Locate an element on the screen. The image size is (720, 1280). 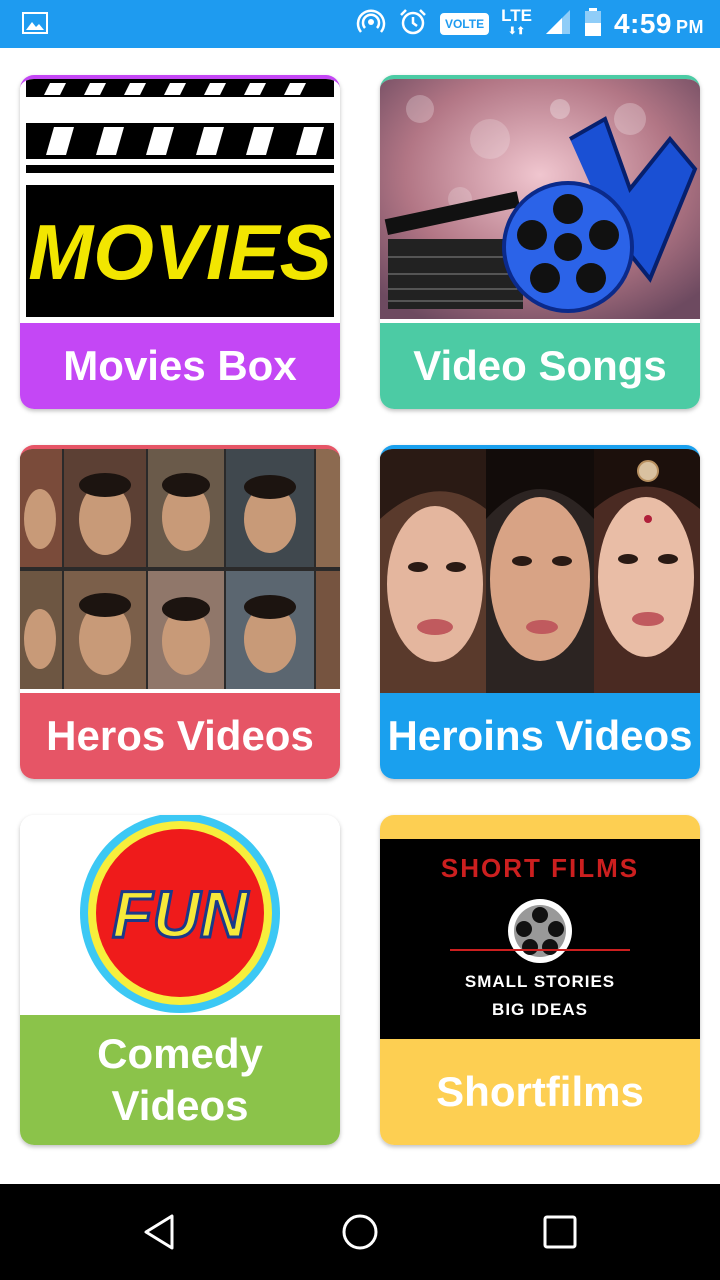
recents-icon is located at coordinates (560, 1232).